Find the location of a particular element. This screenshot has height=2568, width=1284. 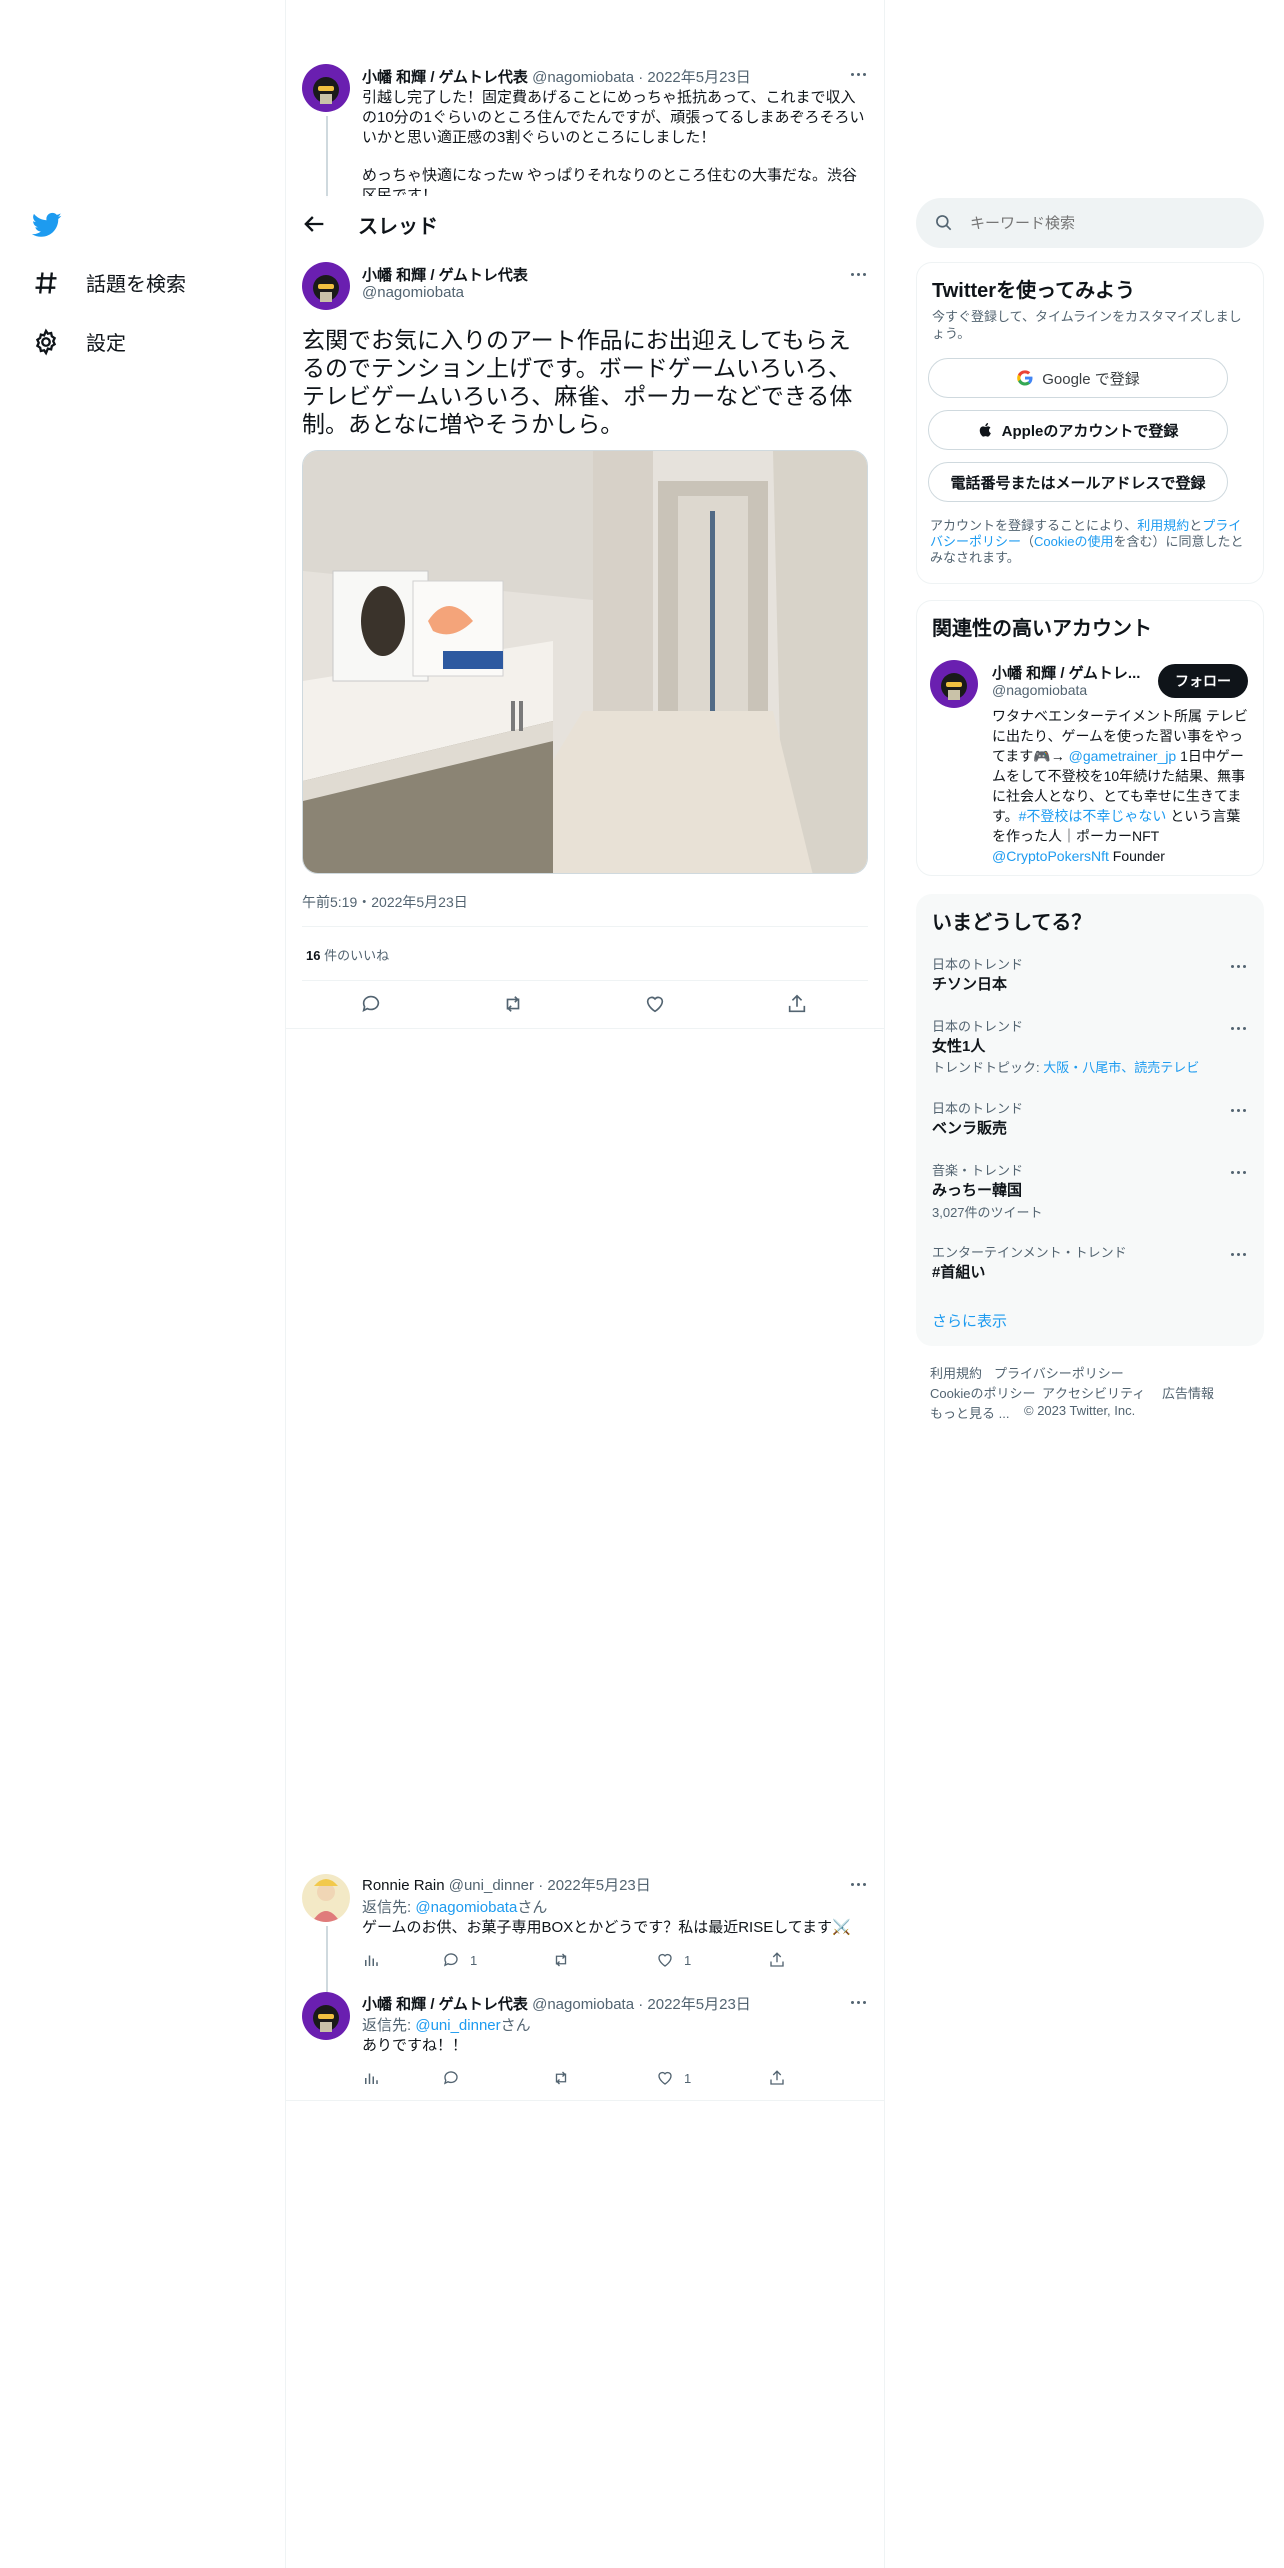

tweet-photo is located at coordinates (585, 662).